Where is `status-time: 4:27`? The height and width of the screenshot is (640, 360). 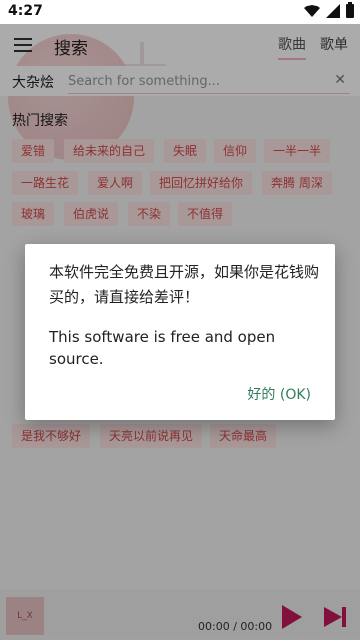 status-time: 4:27 is located at coordinates (25, 11).